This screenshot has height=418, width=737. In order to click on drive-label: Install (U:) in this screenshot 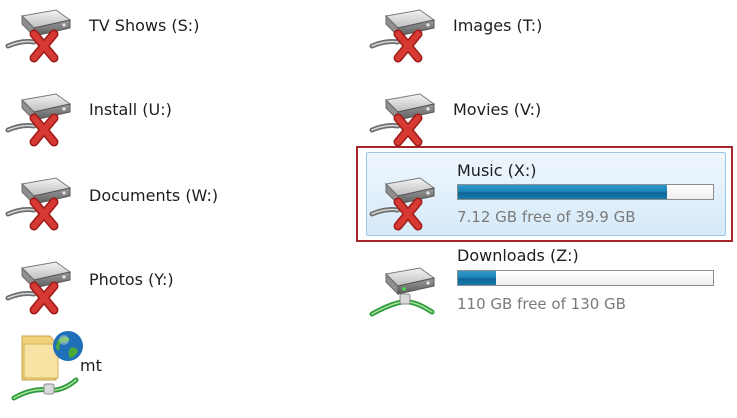, I will do `click(130, 109)`.